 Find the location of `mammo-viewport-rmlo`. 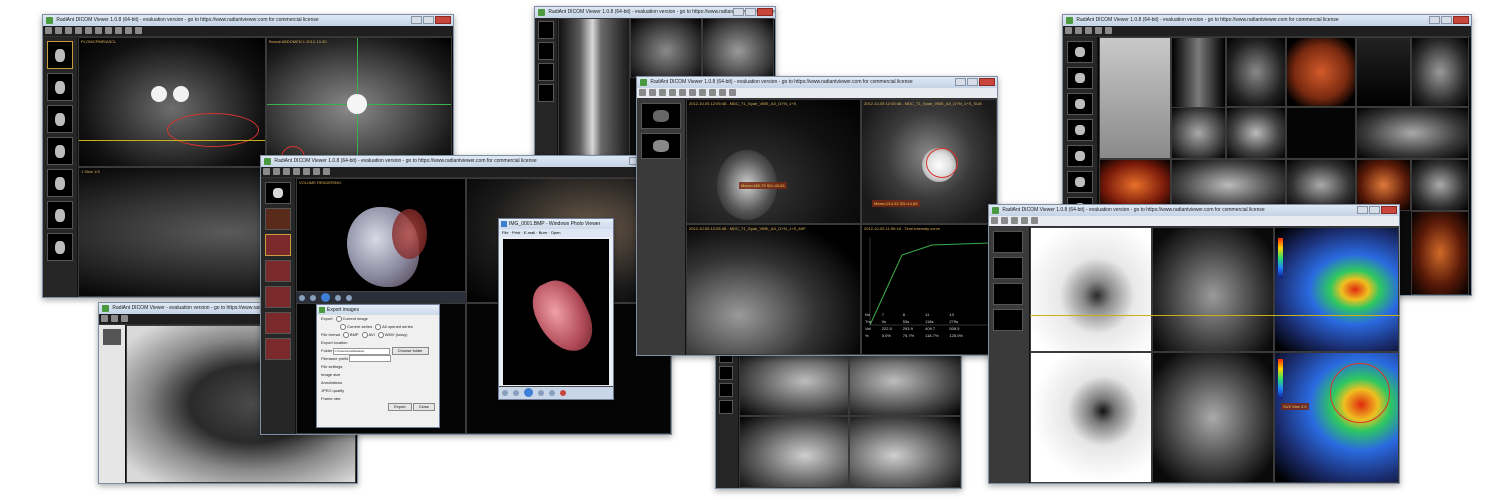

mammo-viewport-rmlo is located at coordinates (794, 452).